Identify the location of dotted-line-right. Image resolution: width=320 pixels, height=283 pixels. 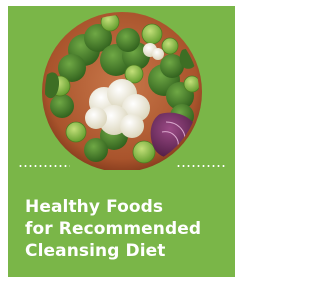
(201, 166).